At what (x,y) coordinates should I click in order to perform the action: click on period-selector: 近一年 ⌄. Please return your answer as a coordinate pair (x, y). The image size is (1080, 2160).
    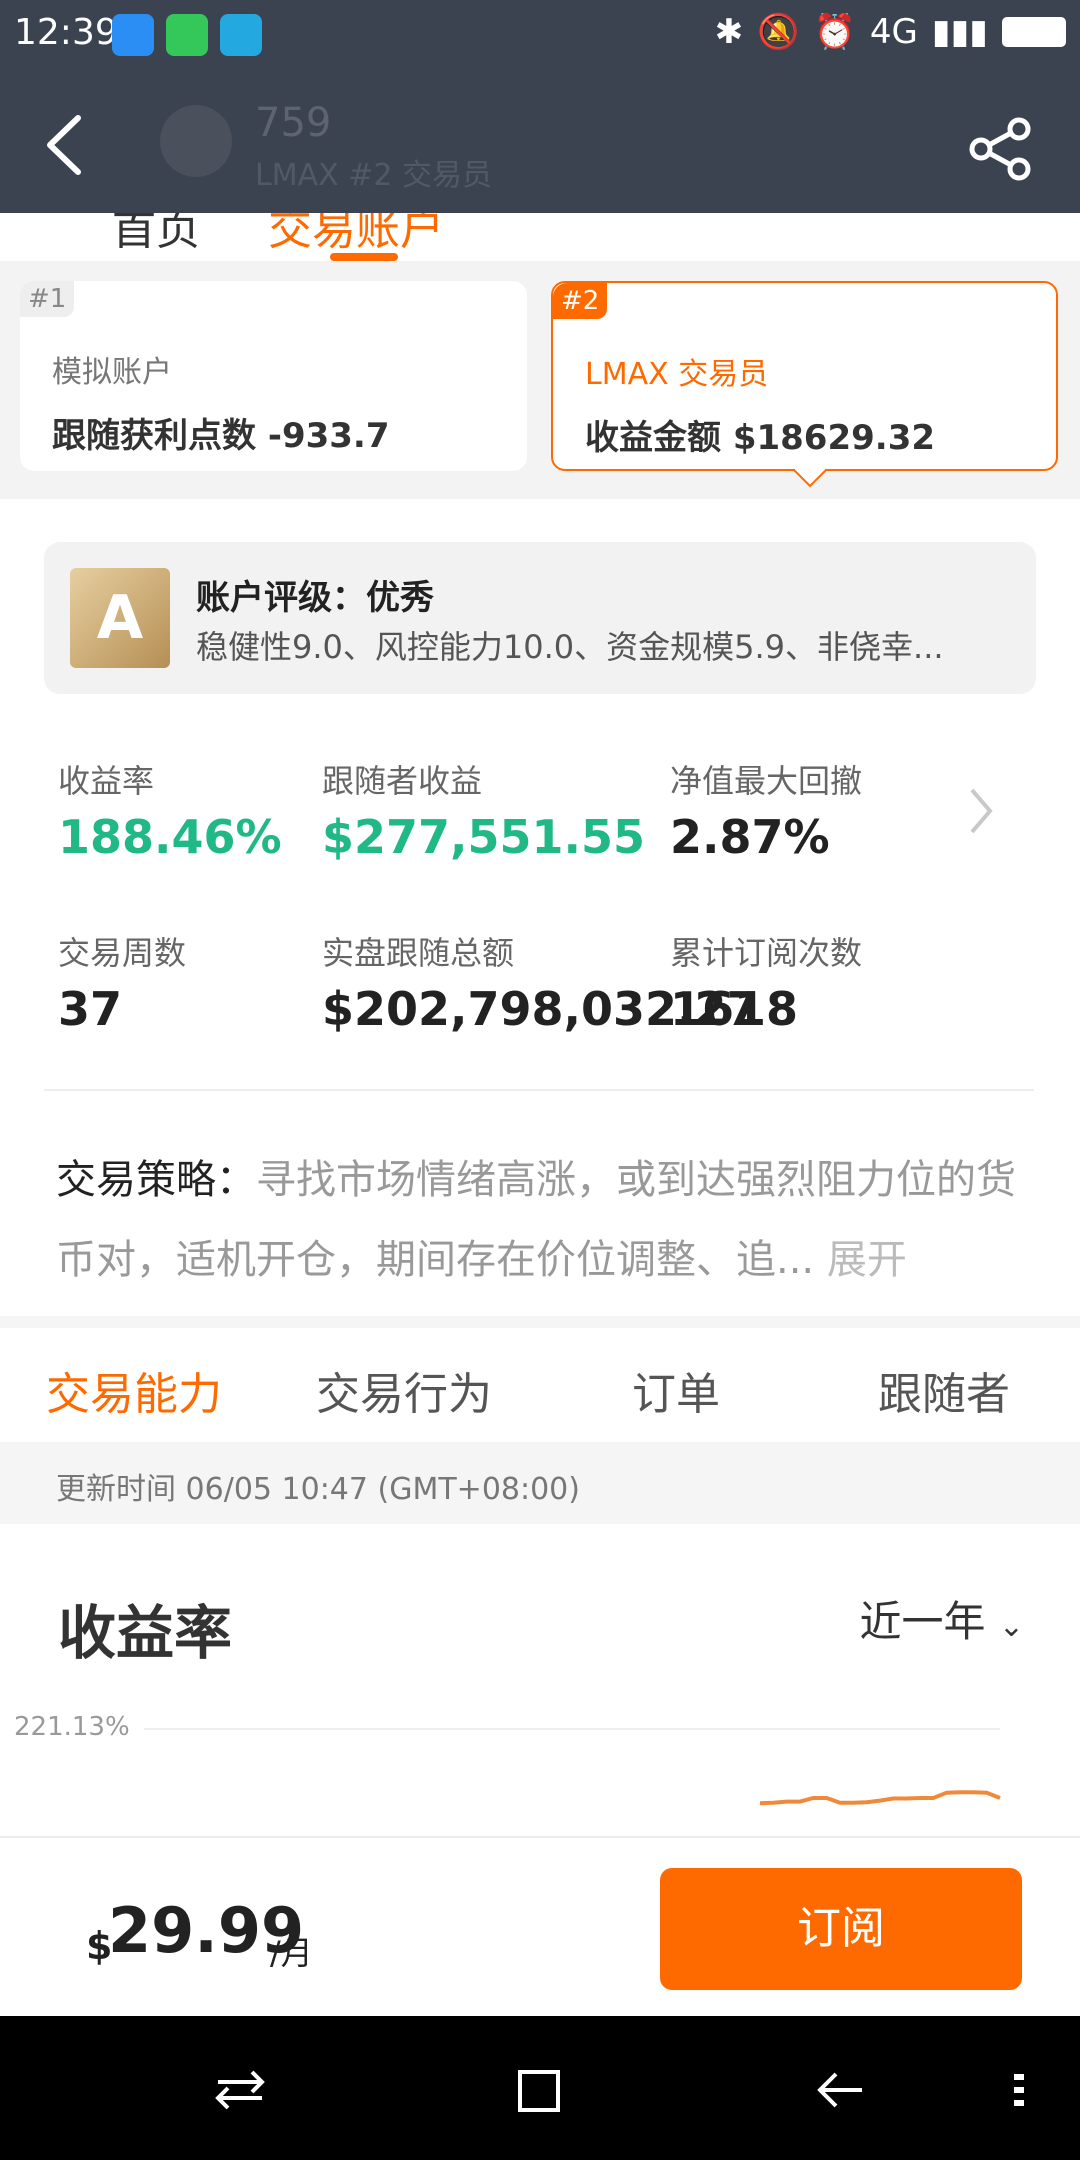
    Looking at the image, I should click on (941, 1618).